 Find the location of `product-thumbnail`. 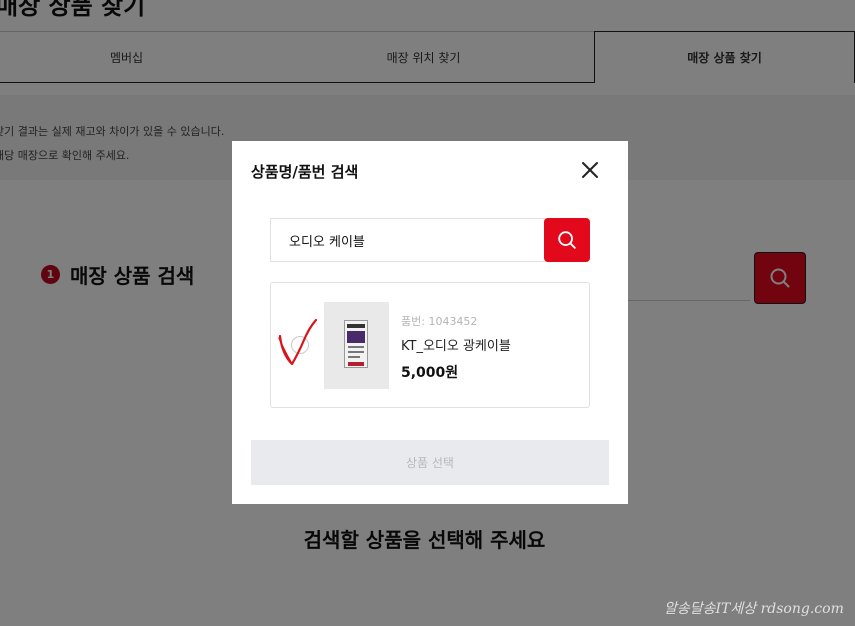

product-thumbnail is located at coordinates (356, 345).